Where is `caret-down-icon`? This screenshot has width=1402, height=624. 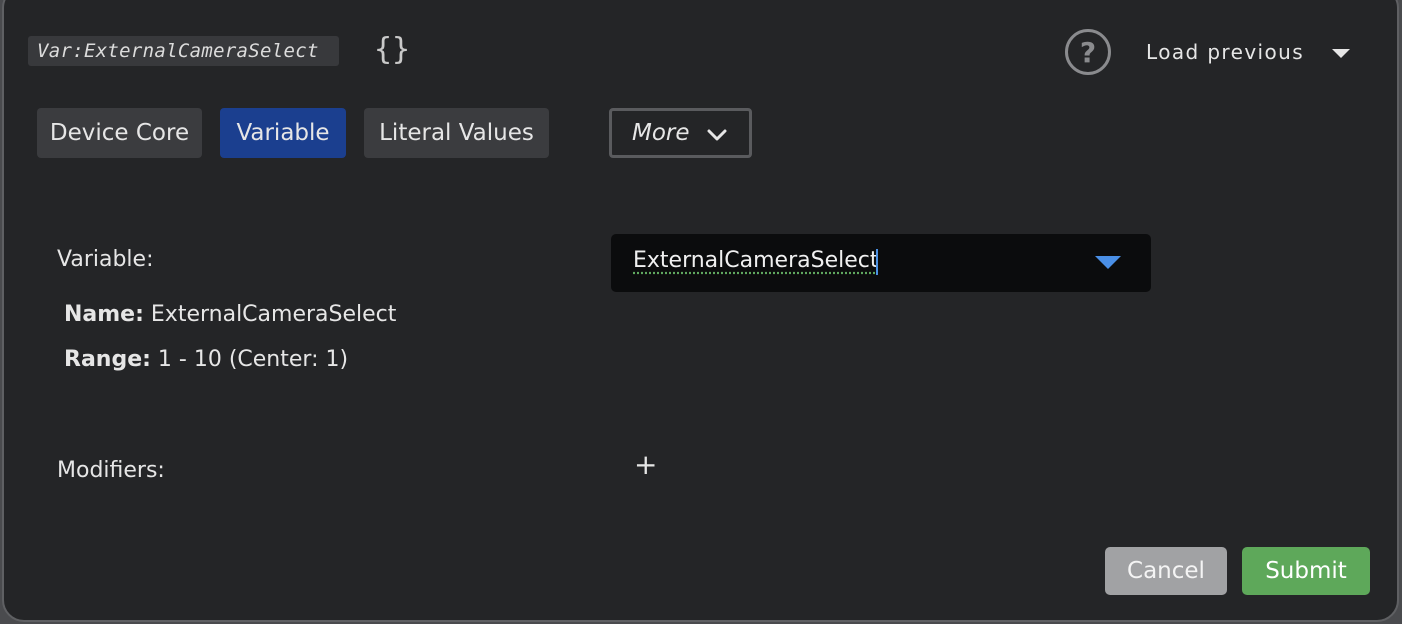 caret-down-icon is located at coordinates (1341, 53).